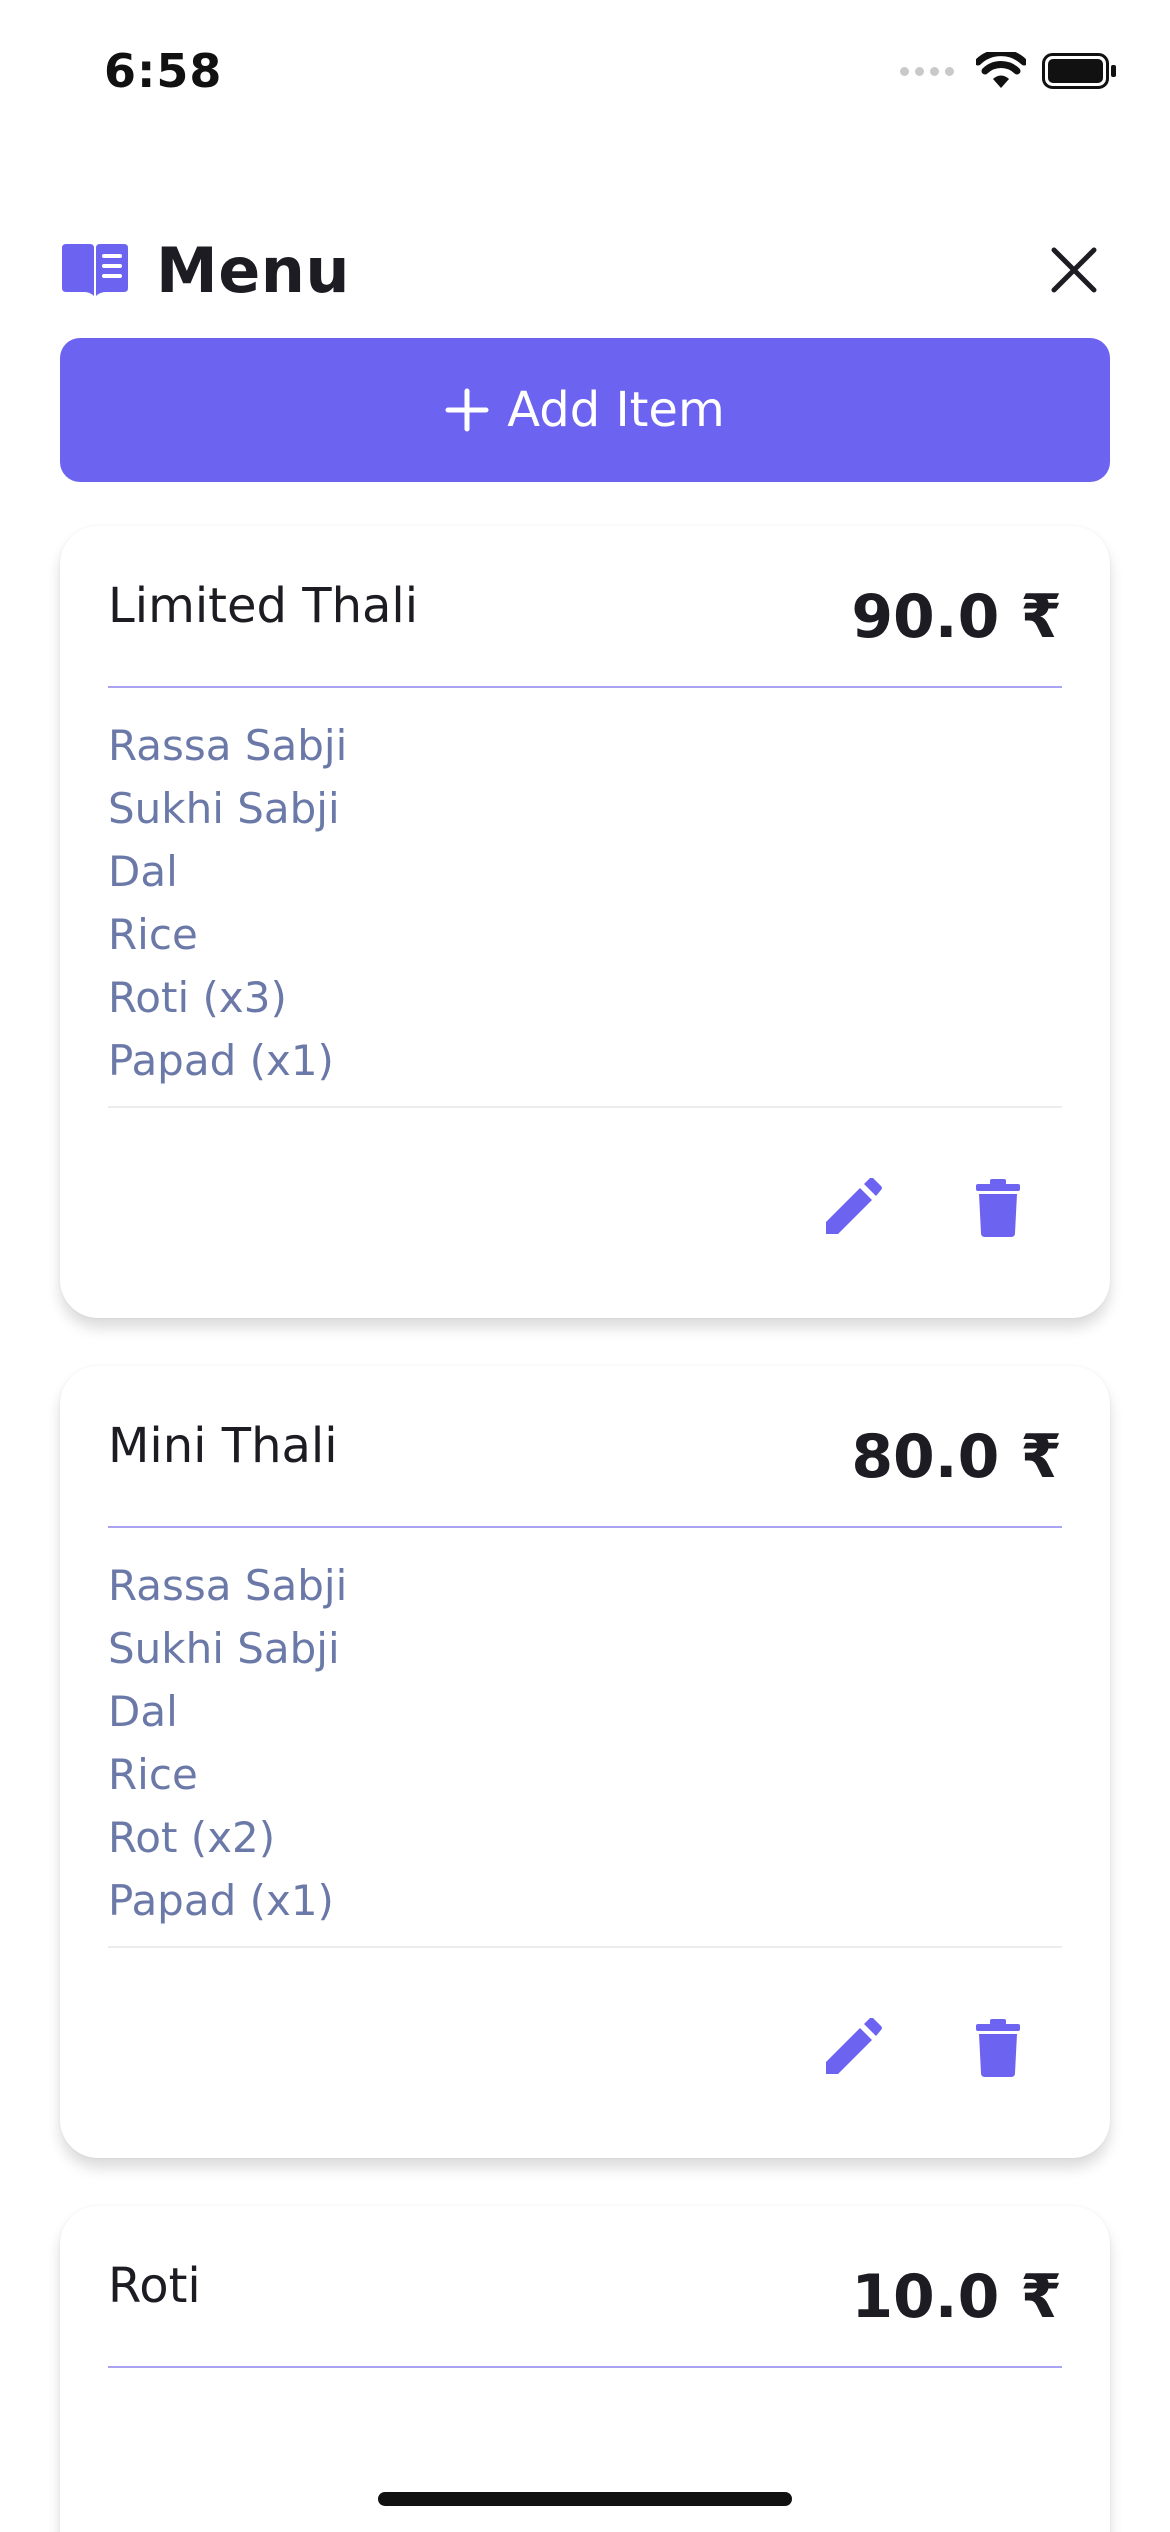  What do you see at coordinates (1001, 70) in the screenshot?
I see `wifi-icon` at bounding box center [1001, 70].